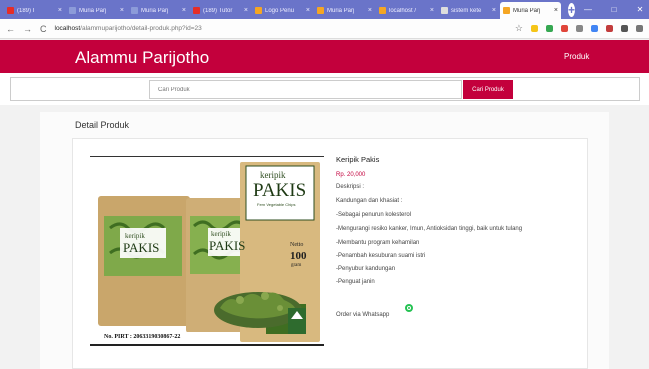 The width and height of the screenshot is (649, 369). What do you see at coordinates (362, 315) in the screenshot?
I see `order-whatsapp-link: Order via Whatsapp` at bounding box center [362, 315].